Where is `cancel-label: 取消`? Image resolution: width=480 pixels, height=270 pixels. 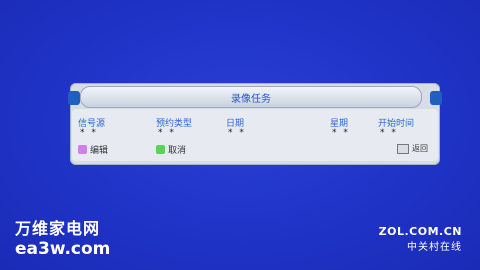
cancel-label: 取消 is located at coordinates (177, 151).